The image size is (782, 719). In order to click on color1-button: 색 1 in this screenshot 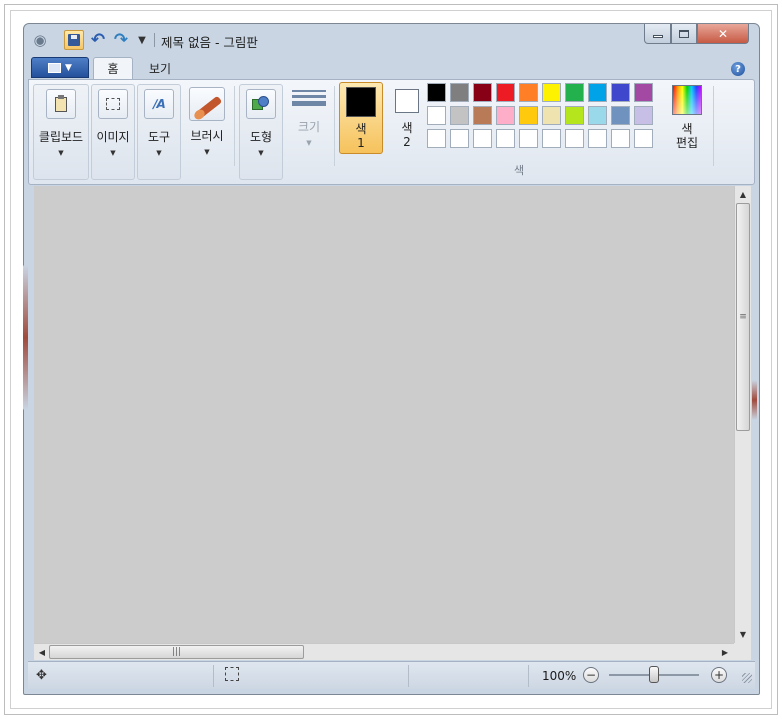, I will do `click(361, 118)`.